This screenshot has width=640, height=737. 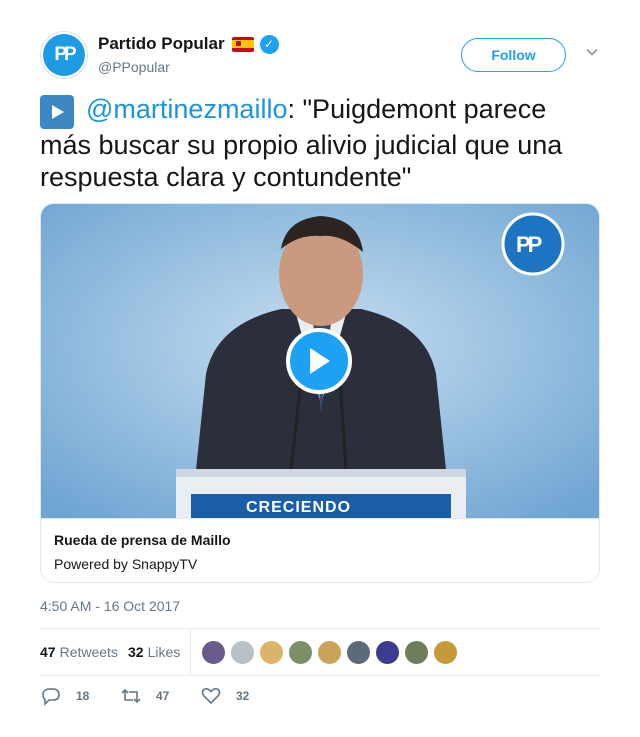 What do you see at coordinates (57, 112) in the screenshot?
I see `play-emoji-icon` at bounding box center [57, 112].